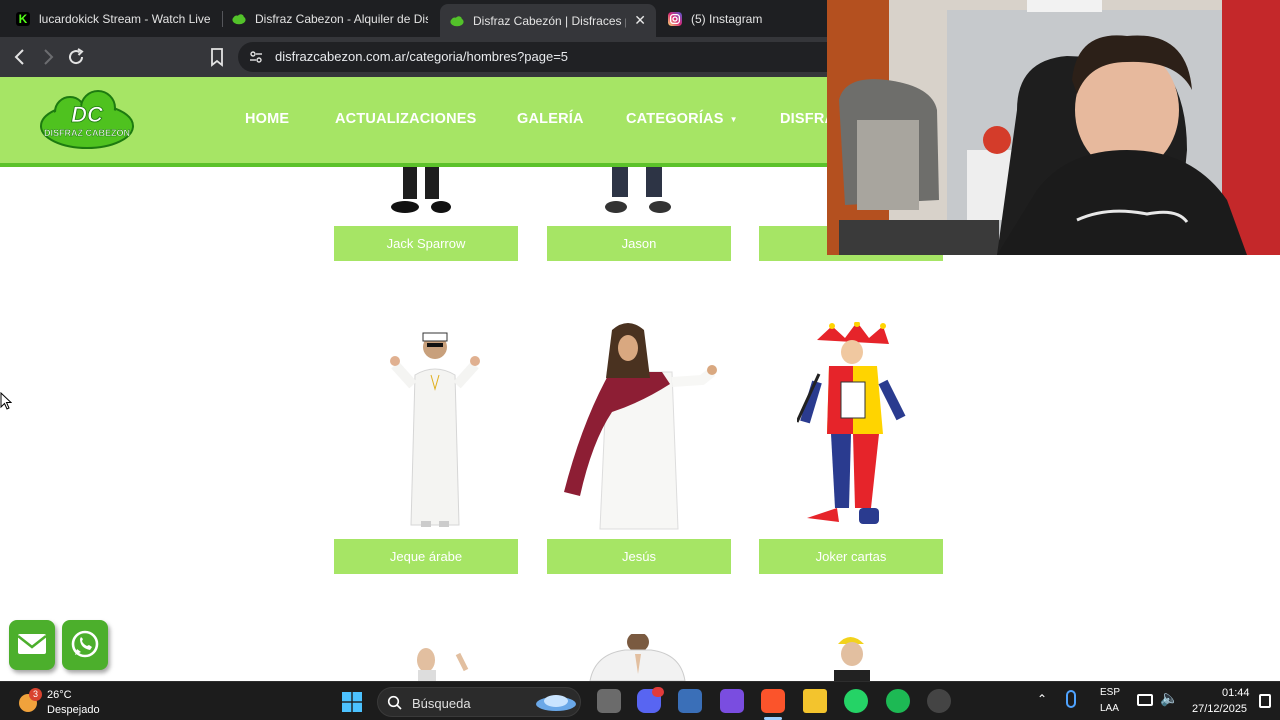 This screenshot has width=1280, height=720. I want to click on reload-button, so click(76, 57).